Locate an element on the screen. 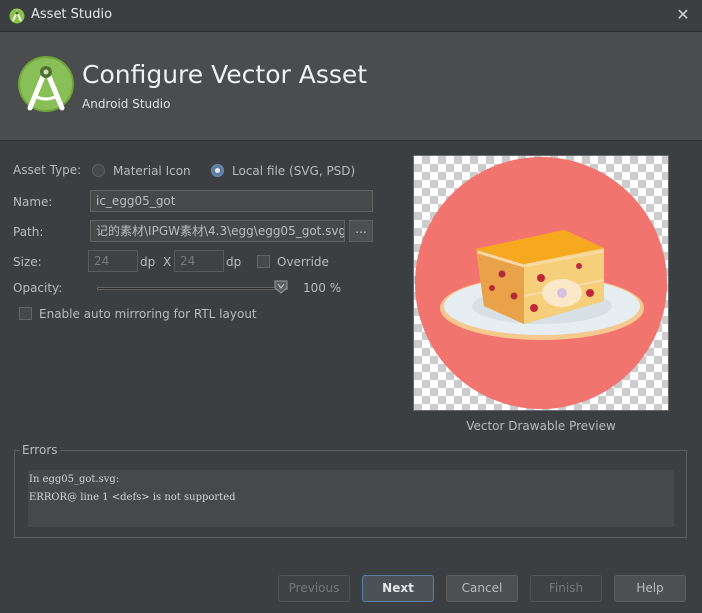 This screenshot has width=702, height=613. dialog-subtitle: Android Studio is located at coordinates (126, 104).